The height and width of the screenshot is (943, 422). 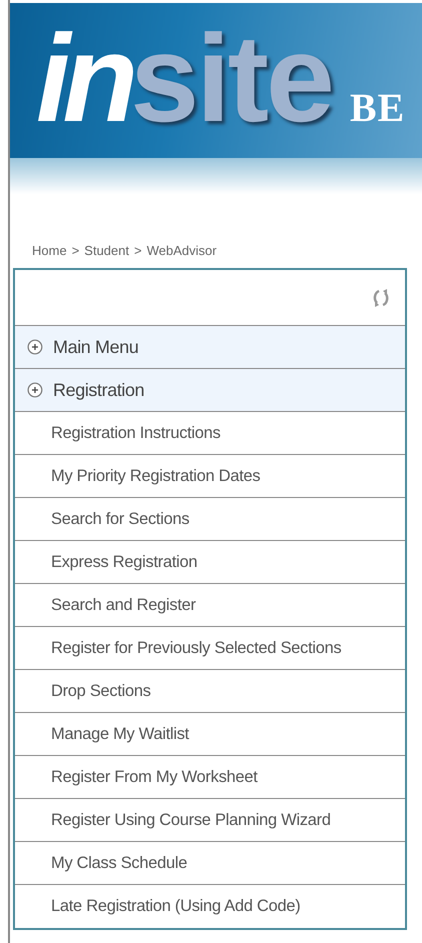 I want to click on menu-item: Register for Previously Selected Sections, so click(x=210, y=648).